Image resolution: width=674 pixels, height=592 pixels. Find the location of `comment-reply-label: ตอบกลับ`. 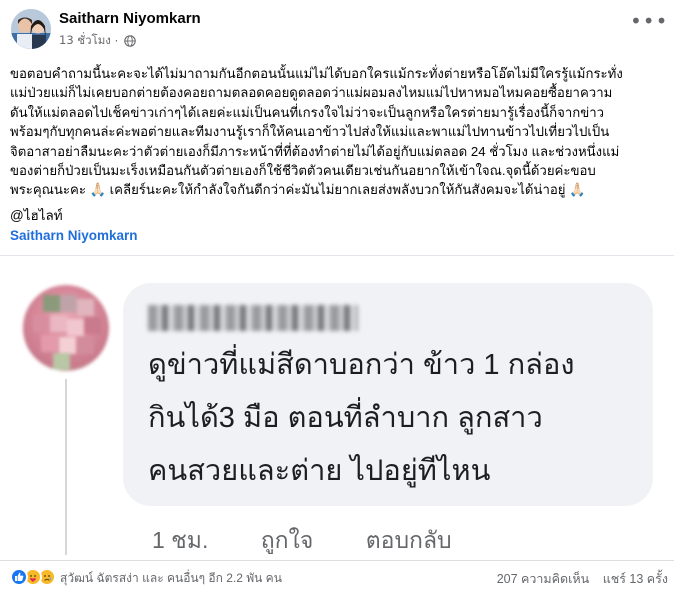

comment-reply-label: ตอบกลับ is located at coordinates (408, 540).